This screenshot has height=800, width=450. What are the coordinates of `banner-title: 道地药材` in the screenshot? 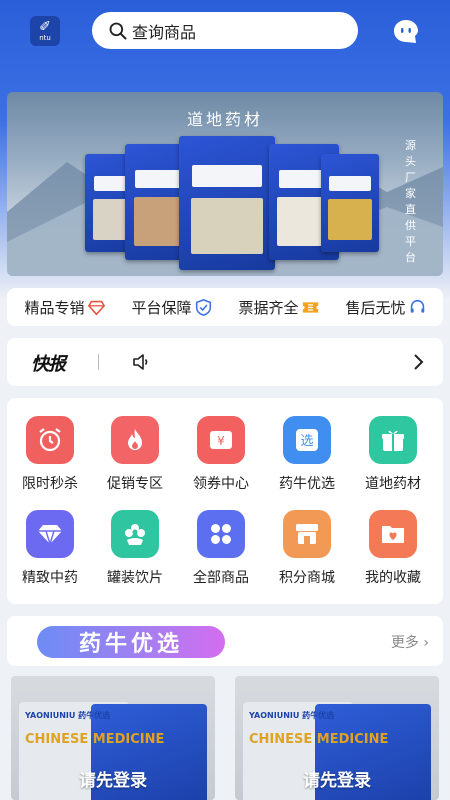 It's located at (224, 119).